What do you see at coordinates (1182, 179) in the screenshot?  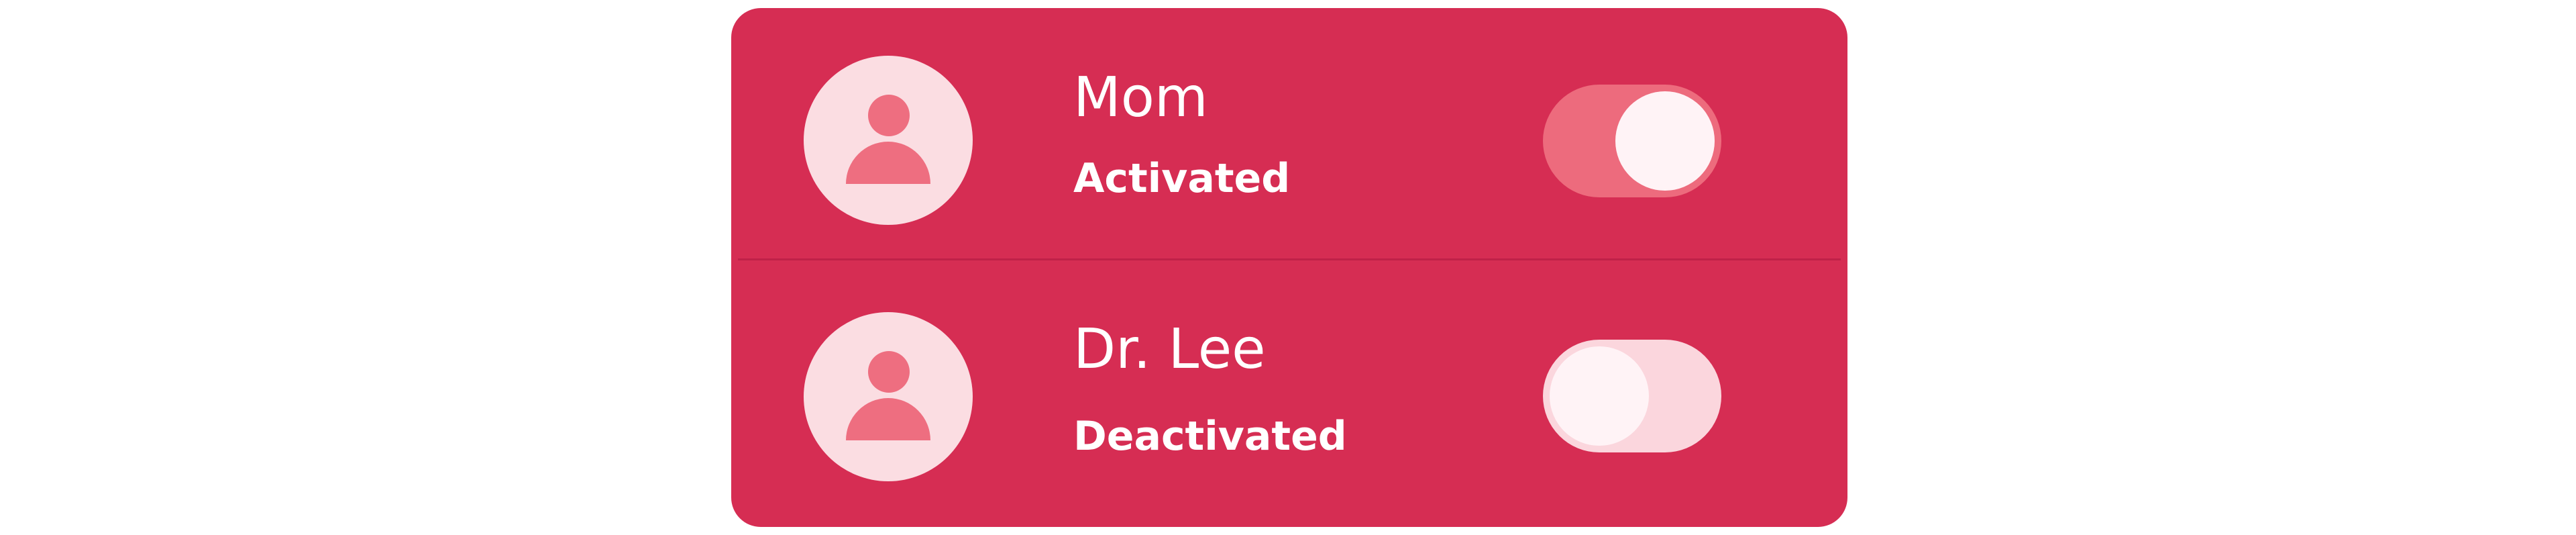 I see `contact-status: Activated` at bounding box center [1182, 179].